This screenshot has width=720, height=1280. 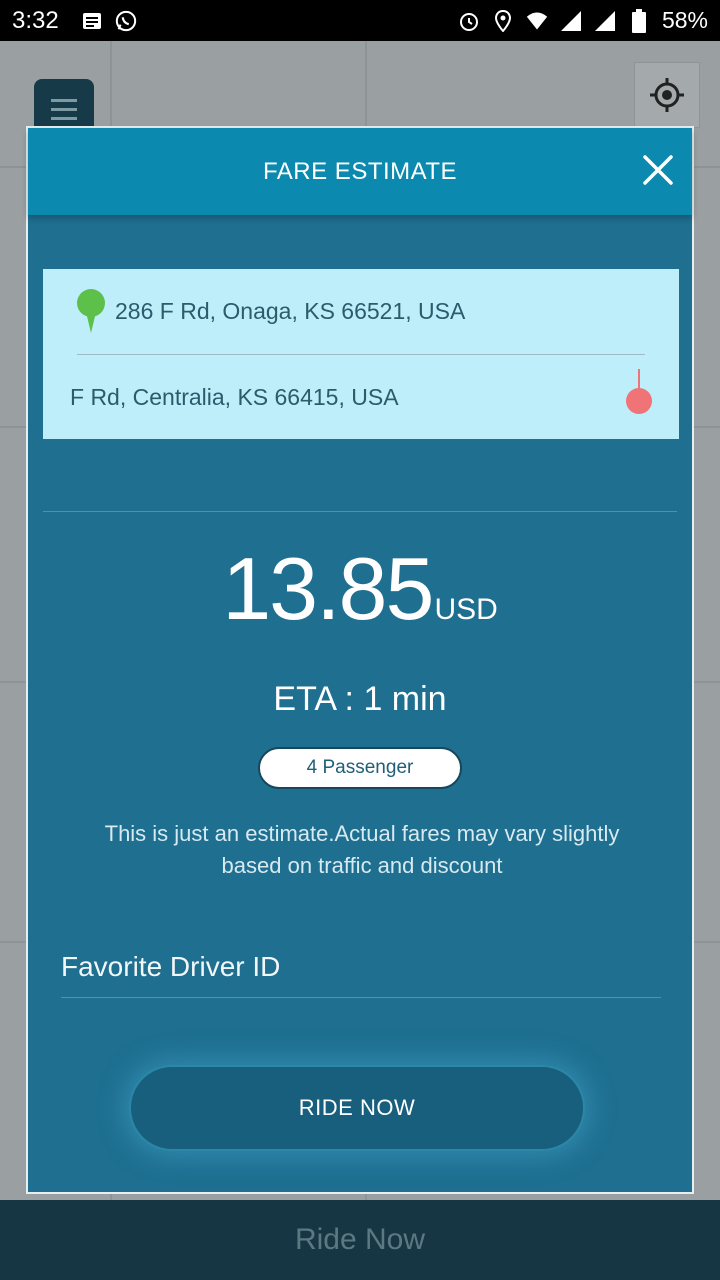 I want to click on favorite-driver-id-input, so click(x=361, y=967).